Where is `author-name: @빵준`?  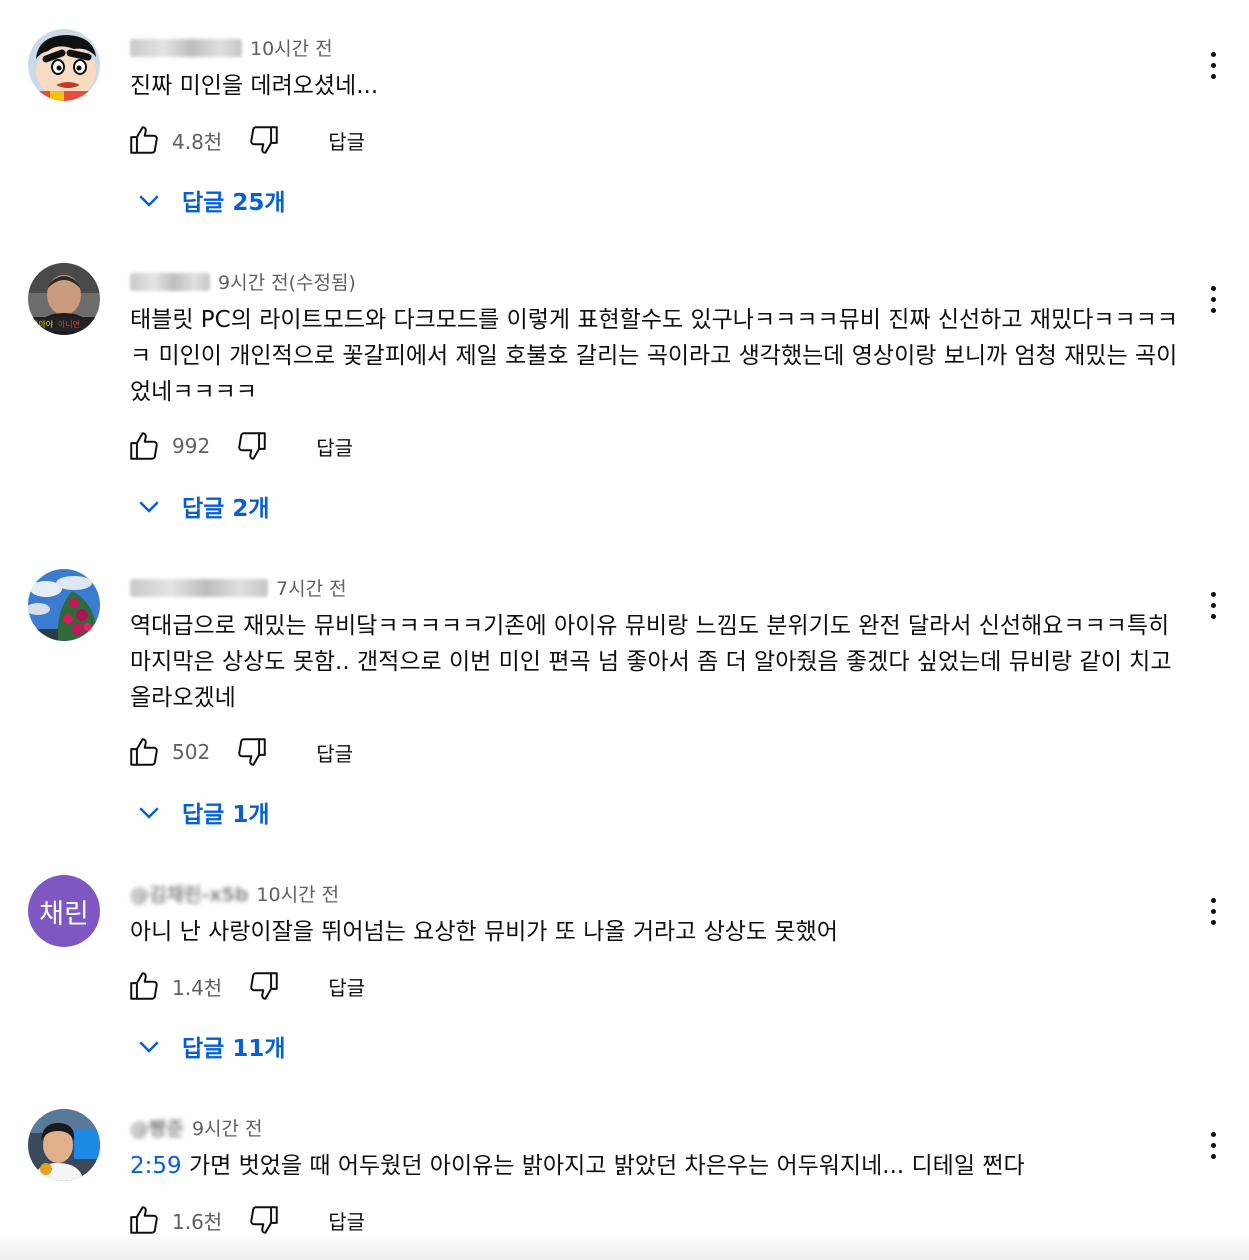 author-name: @빵준 is located at coordinates (157, 1127).